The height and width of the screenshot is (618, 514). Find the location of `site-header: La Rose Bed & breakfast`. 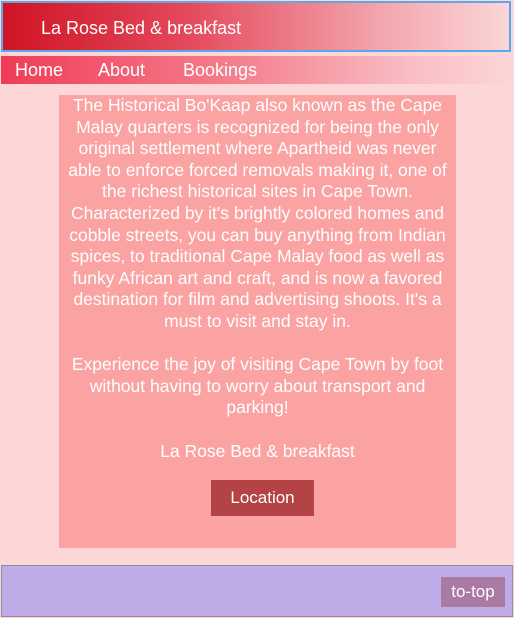

site-header: La Rose Bed & breakfast is located at coordinates (256, 26).